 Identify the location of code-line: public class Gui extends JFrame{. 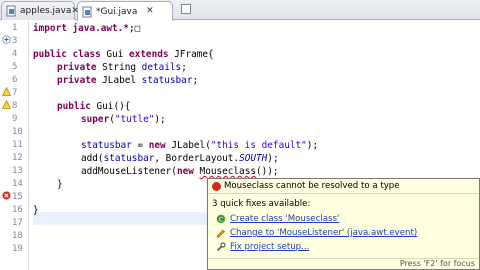
(123, 54).